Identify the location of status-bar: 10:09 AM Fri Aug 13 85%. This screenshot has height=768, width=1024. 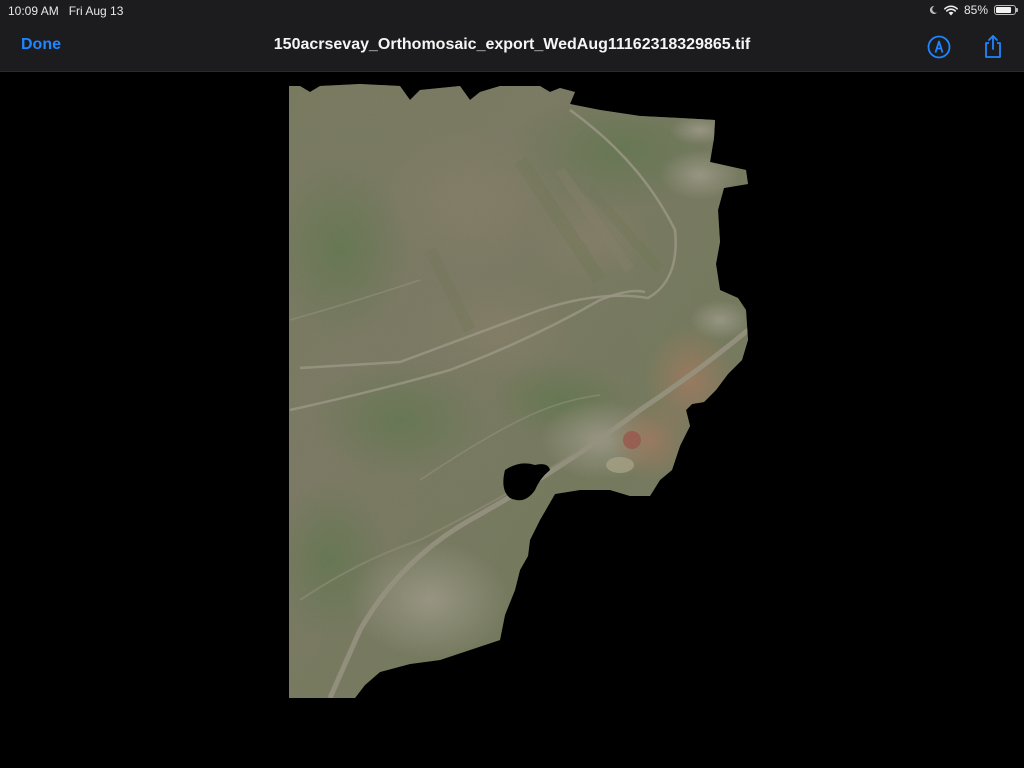
(512, 11).